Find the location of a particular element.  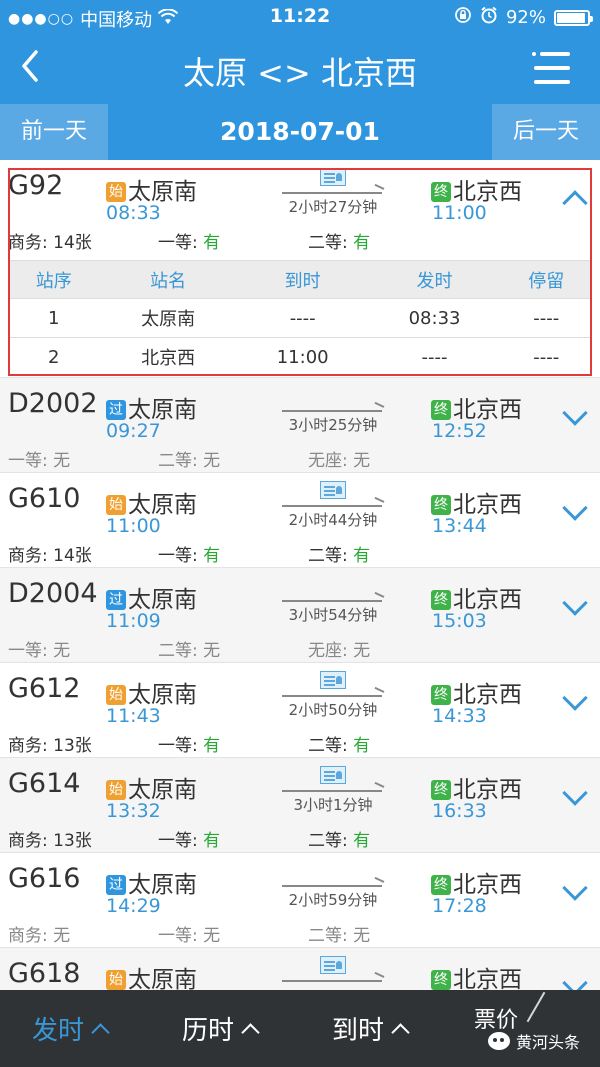

seat-count: 13张 is located at coordinates (72, 841).